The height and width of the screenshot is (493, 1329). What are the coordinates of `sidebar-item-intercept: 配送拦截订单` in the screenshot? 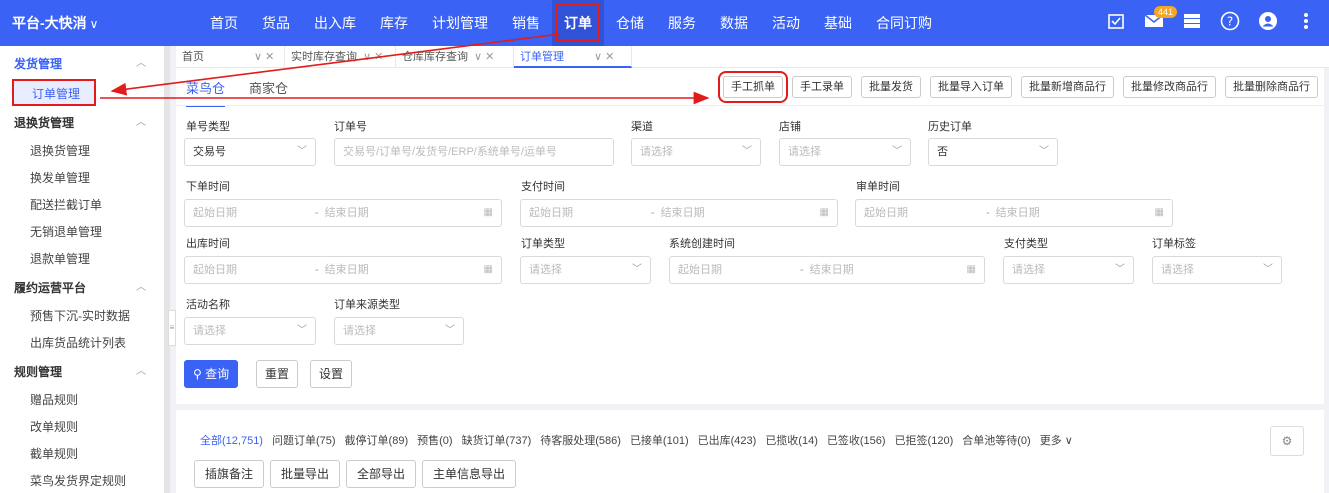 It's located at (82, 205).